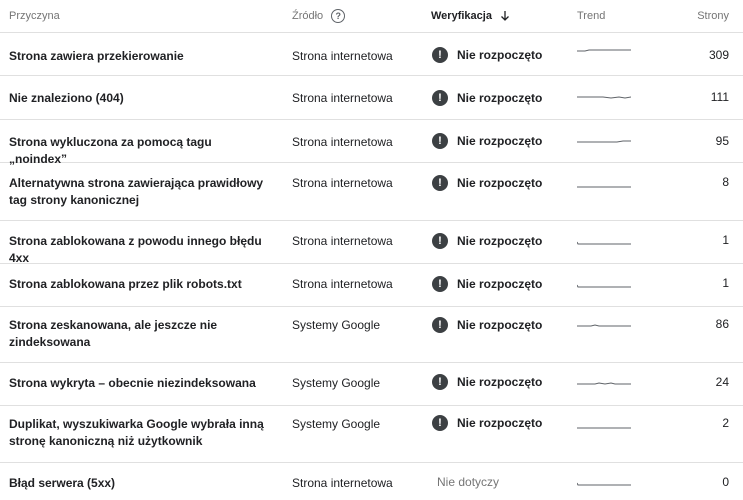 The width and height of the screenshot is (743, 500). Describe the element at coordinates (591, 16) in the screenshot. I see `column-header-trend: Trend` at that location.